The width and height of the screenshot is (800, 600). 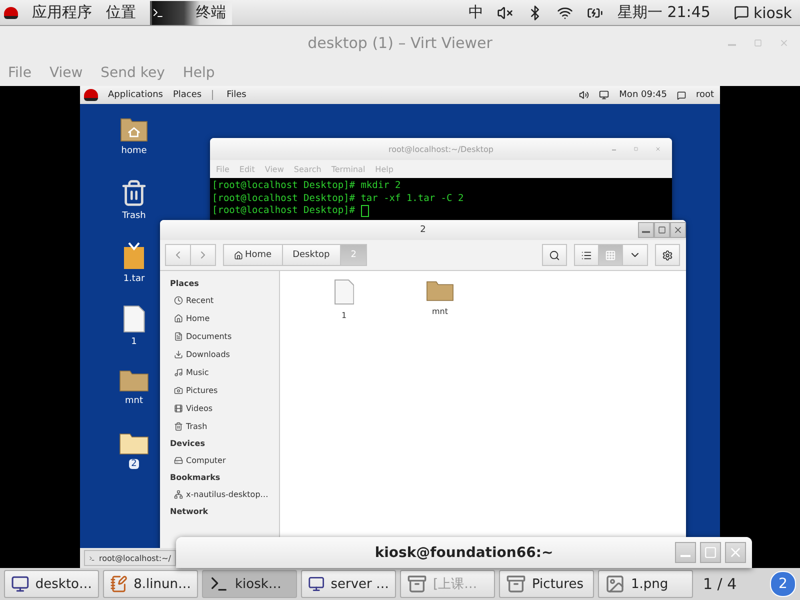 What do you see at coordinates (178, 336) in the screenshot?
I see `document-icon` at bounding box center [178, 336].